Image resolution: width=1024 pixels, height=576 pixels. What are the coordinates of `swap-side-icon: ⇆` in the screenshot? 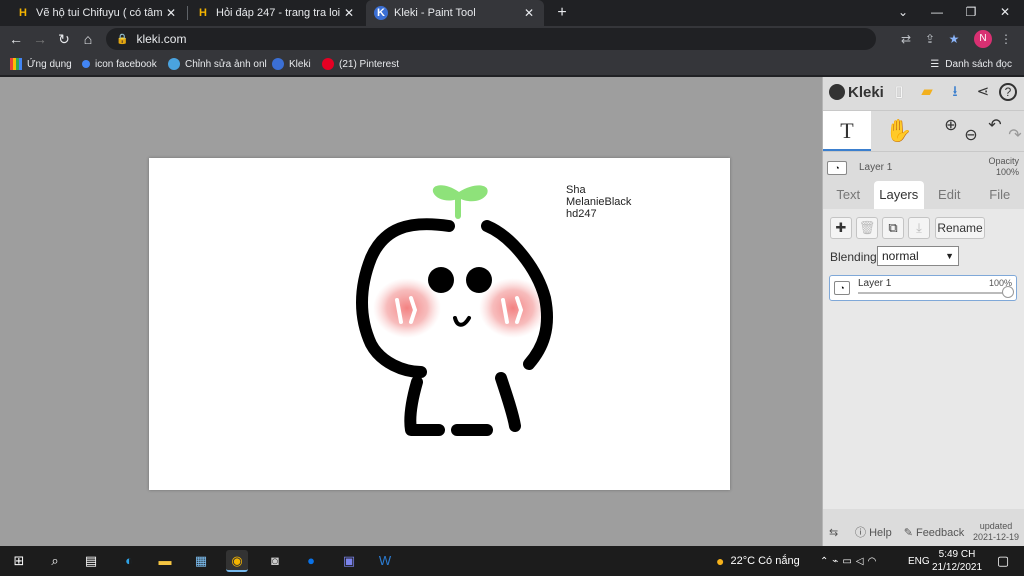 It's located at (839, 532).